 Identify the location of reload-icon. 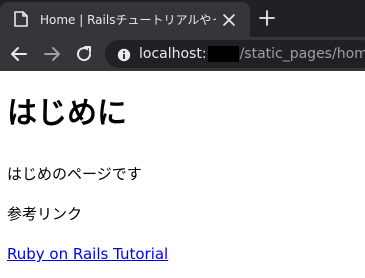
(84, 54).